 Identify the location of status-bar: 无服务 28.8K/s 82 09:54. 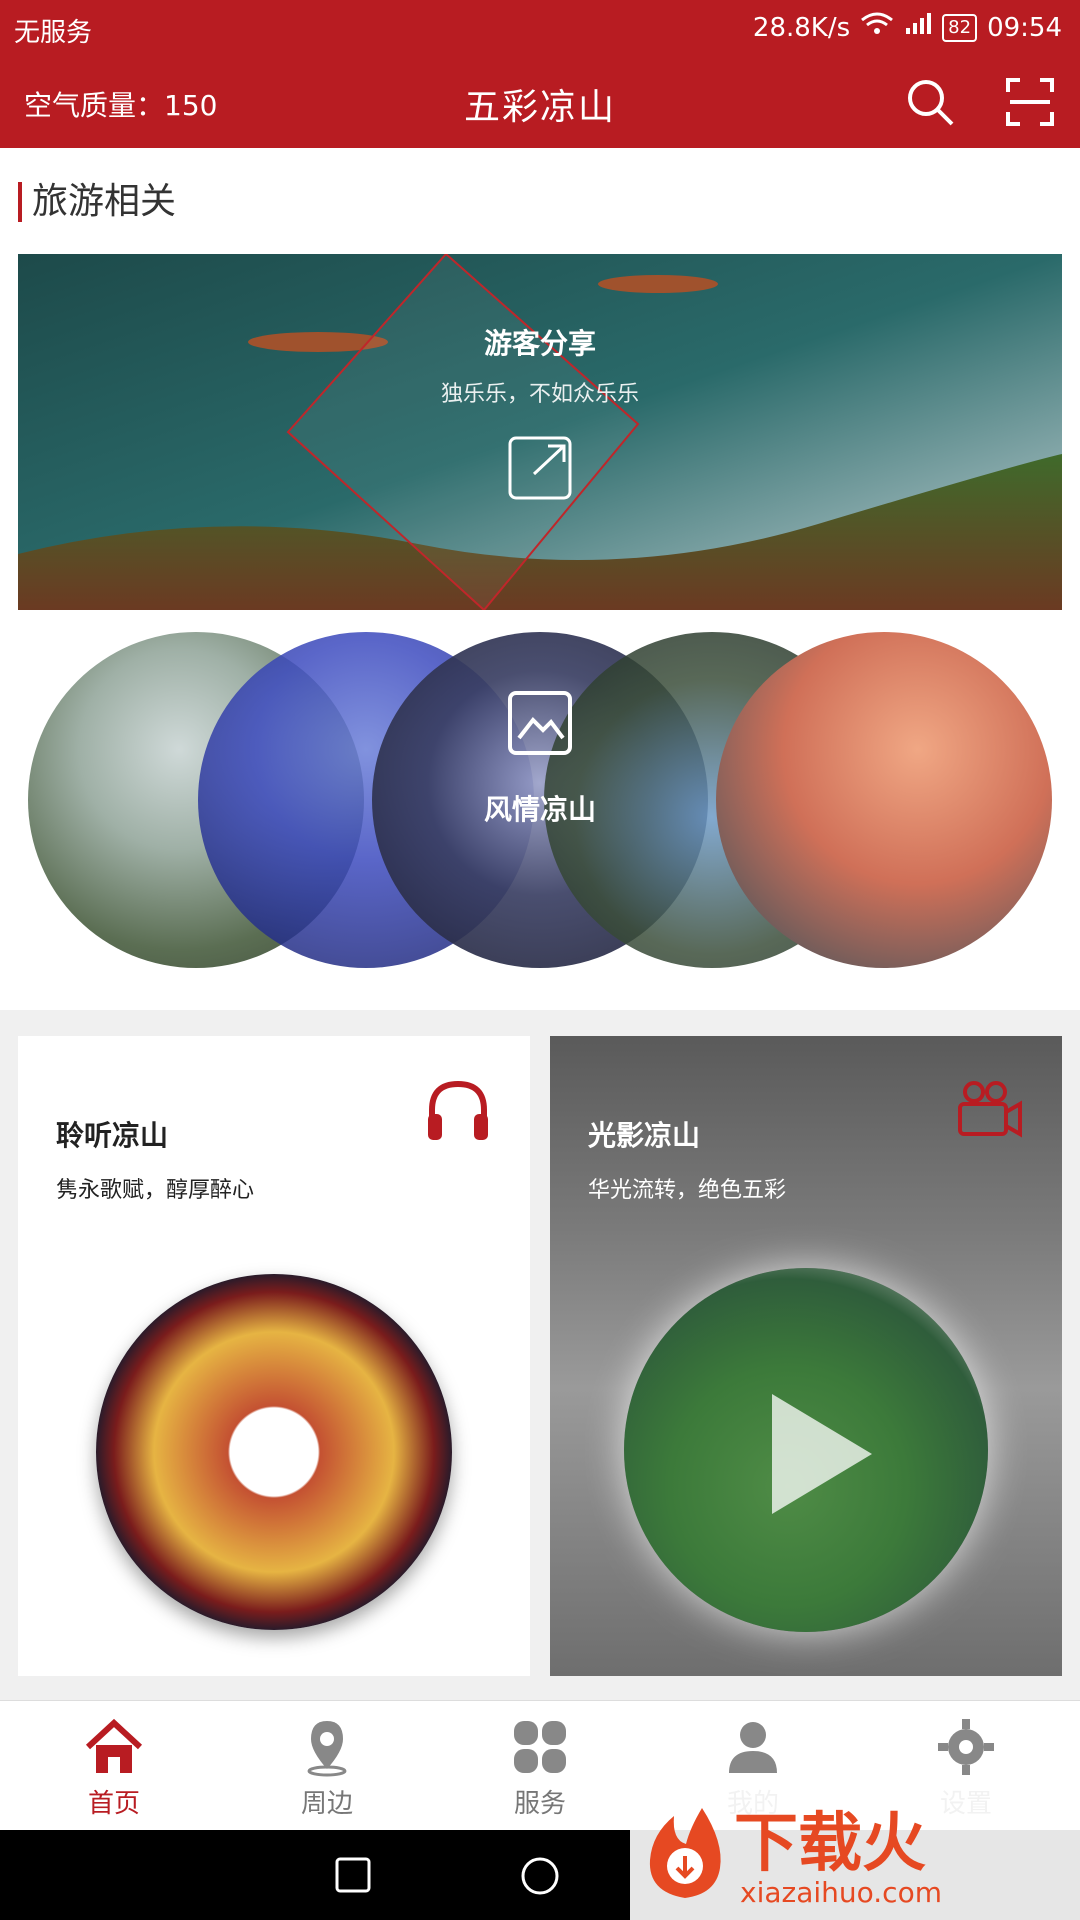
(540, 28).